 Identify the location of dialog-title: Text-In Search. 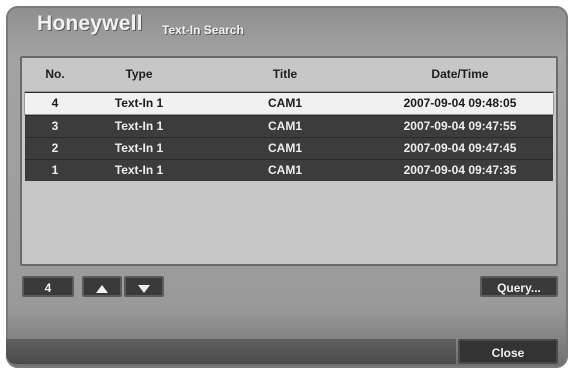
(203, 30).